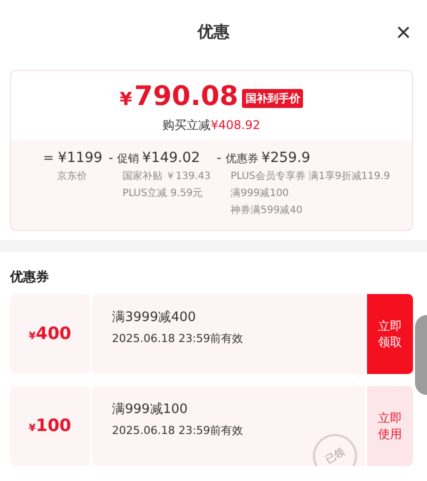 The image size is (427, 481). Describe the element at coordinates (166, 176) in the screenshot. I see `price-note: 国家补贴 ￥139.43` at that location.